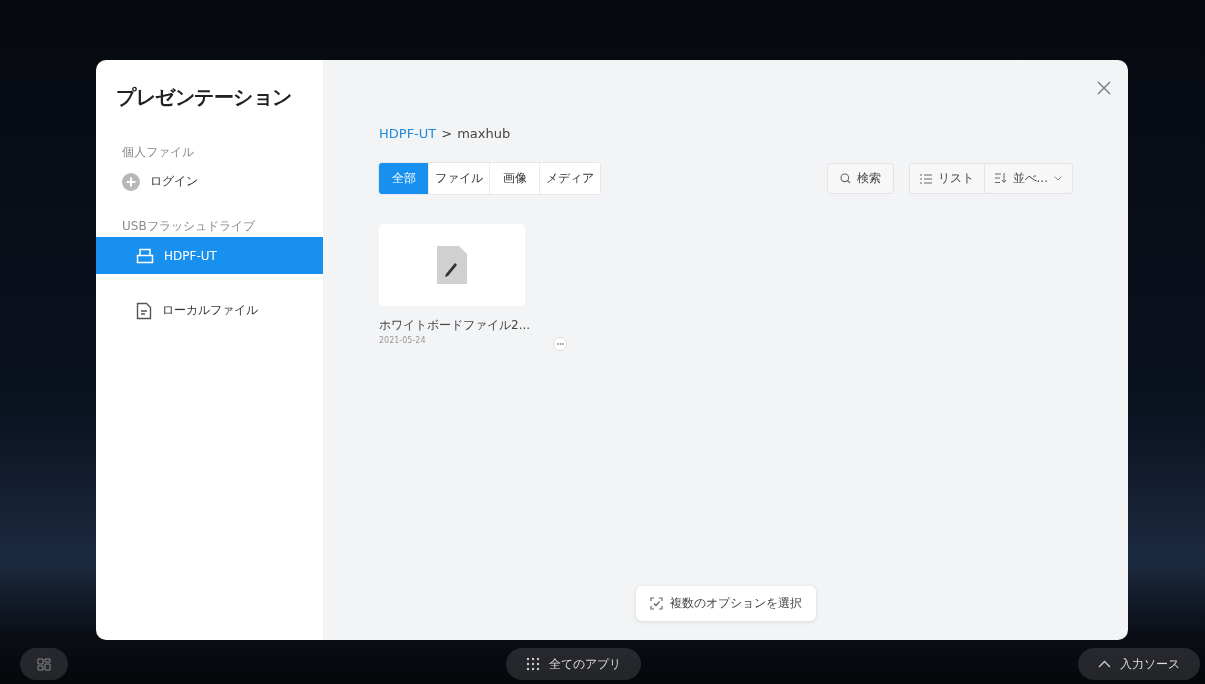 Image resolution: width=1205 pixels, height=684 pixels. What do you see at coordinates (145, 255) in the screenshot?
I see `drive-icon` at bounding box center [145, 255].